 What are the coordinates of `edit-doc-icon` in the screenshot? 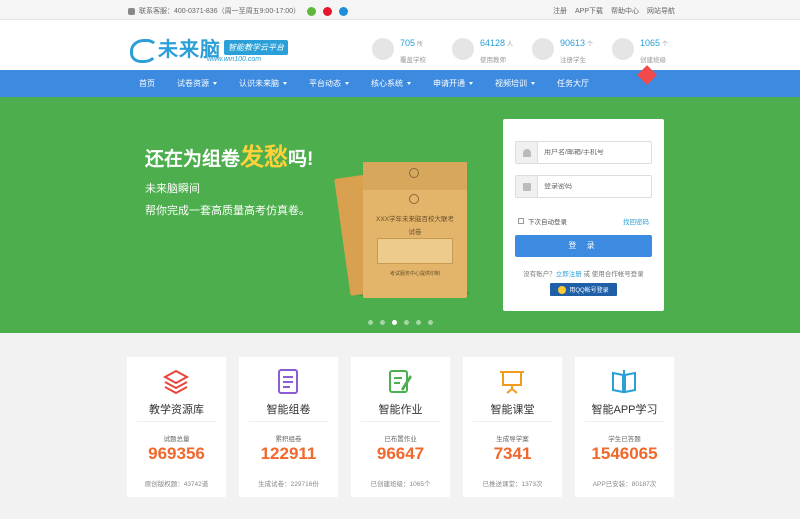 It's located at (400, 381).